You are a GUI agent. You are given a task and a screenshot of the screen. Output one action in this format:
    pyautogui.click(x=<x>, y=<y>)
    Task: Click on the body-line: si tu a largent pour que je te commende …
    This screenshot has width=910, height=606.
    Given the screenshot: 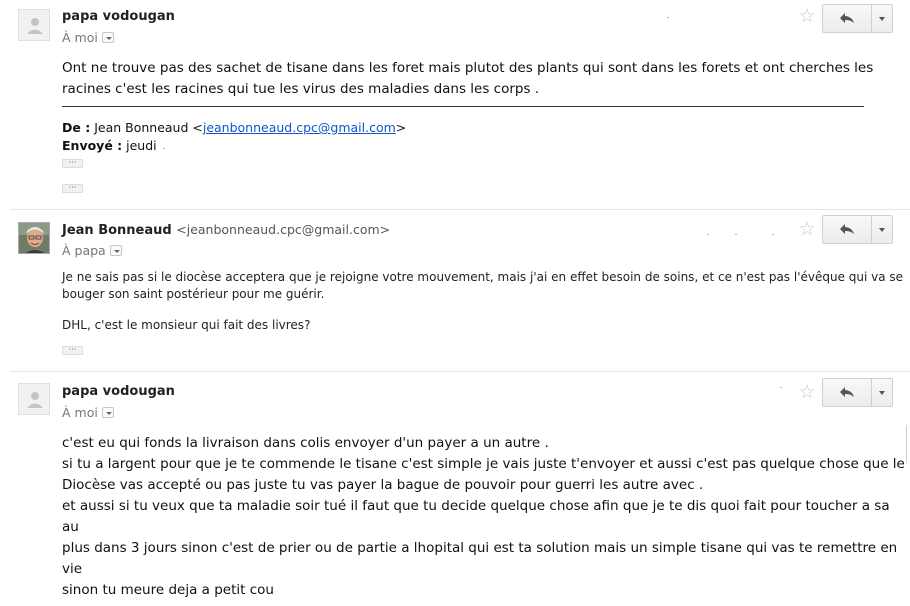 What is the action you would take?
    pyautogui.click(x=483, y=464)
    